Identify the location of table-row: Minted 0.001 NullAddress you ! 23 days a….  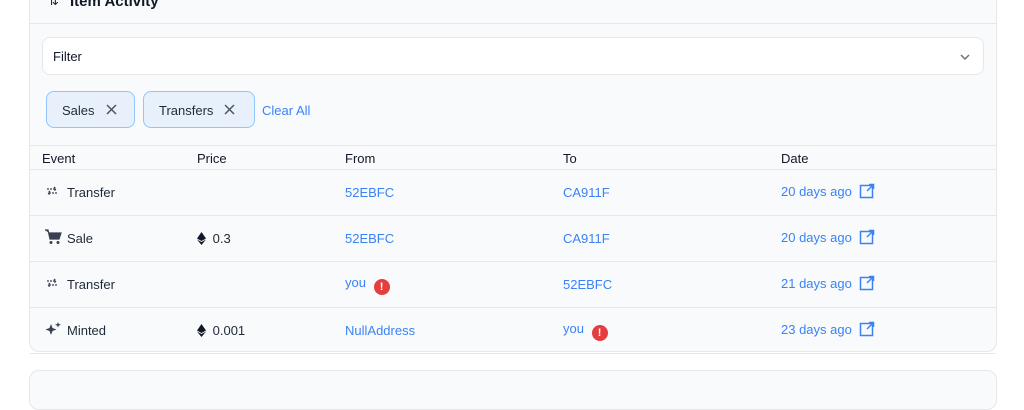
(513, 331).